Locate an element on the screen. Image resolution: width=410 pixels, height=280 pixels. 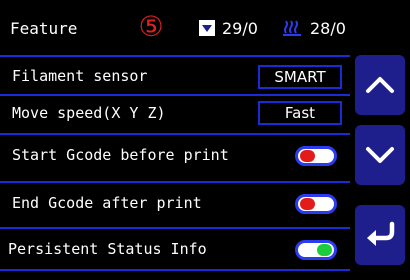
chevron-up-icon is located at coordinates (380, 85).